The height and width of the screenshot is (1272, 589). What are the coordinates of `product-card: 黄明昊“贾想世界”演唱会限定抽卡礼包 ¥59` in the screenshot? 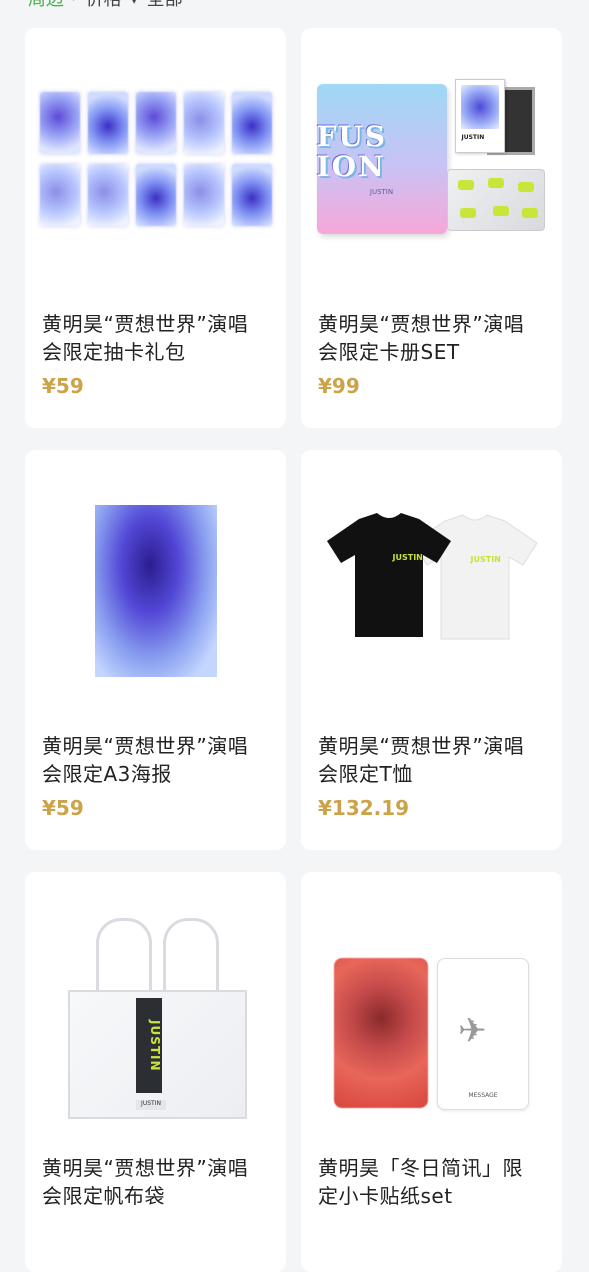 It's located at (155, 228).